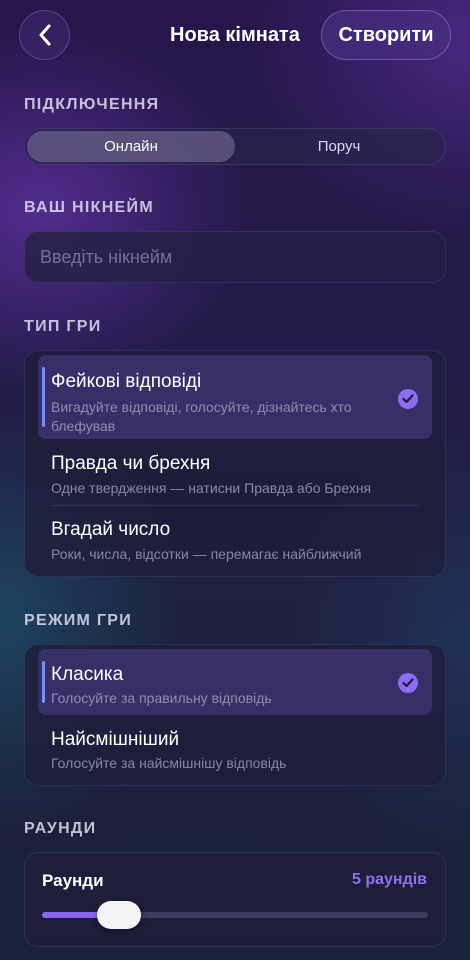 This screenshot has height=960, width=470. I want to click on segment-nearby: Поруч, so click(339, 146).